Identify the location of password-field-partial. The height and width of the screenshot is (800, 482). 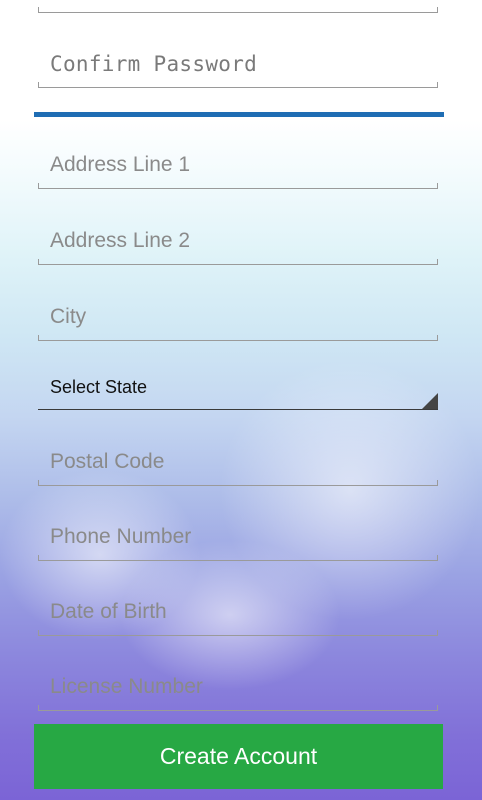
(238, 6).